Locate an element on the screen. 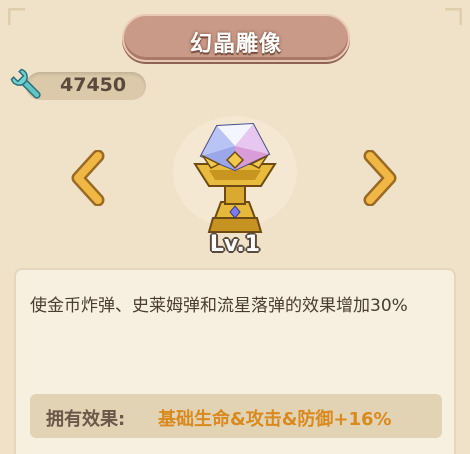 Image resolution: width=470 pixels, height=454 pixels. crystal-statue-icon is located at coordinates (235, 174).